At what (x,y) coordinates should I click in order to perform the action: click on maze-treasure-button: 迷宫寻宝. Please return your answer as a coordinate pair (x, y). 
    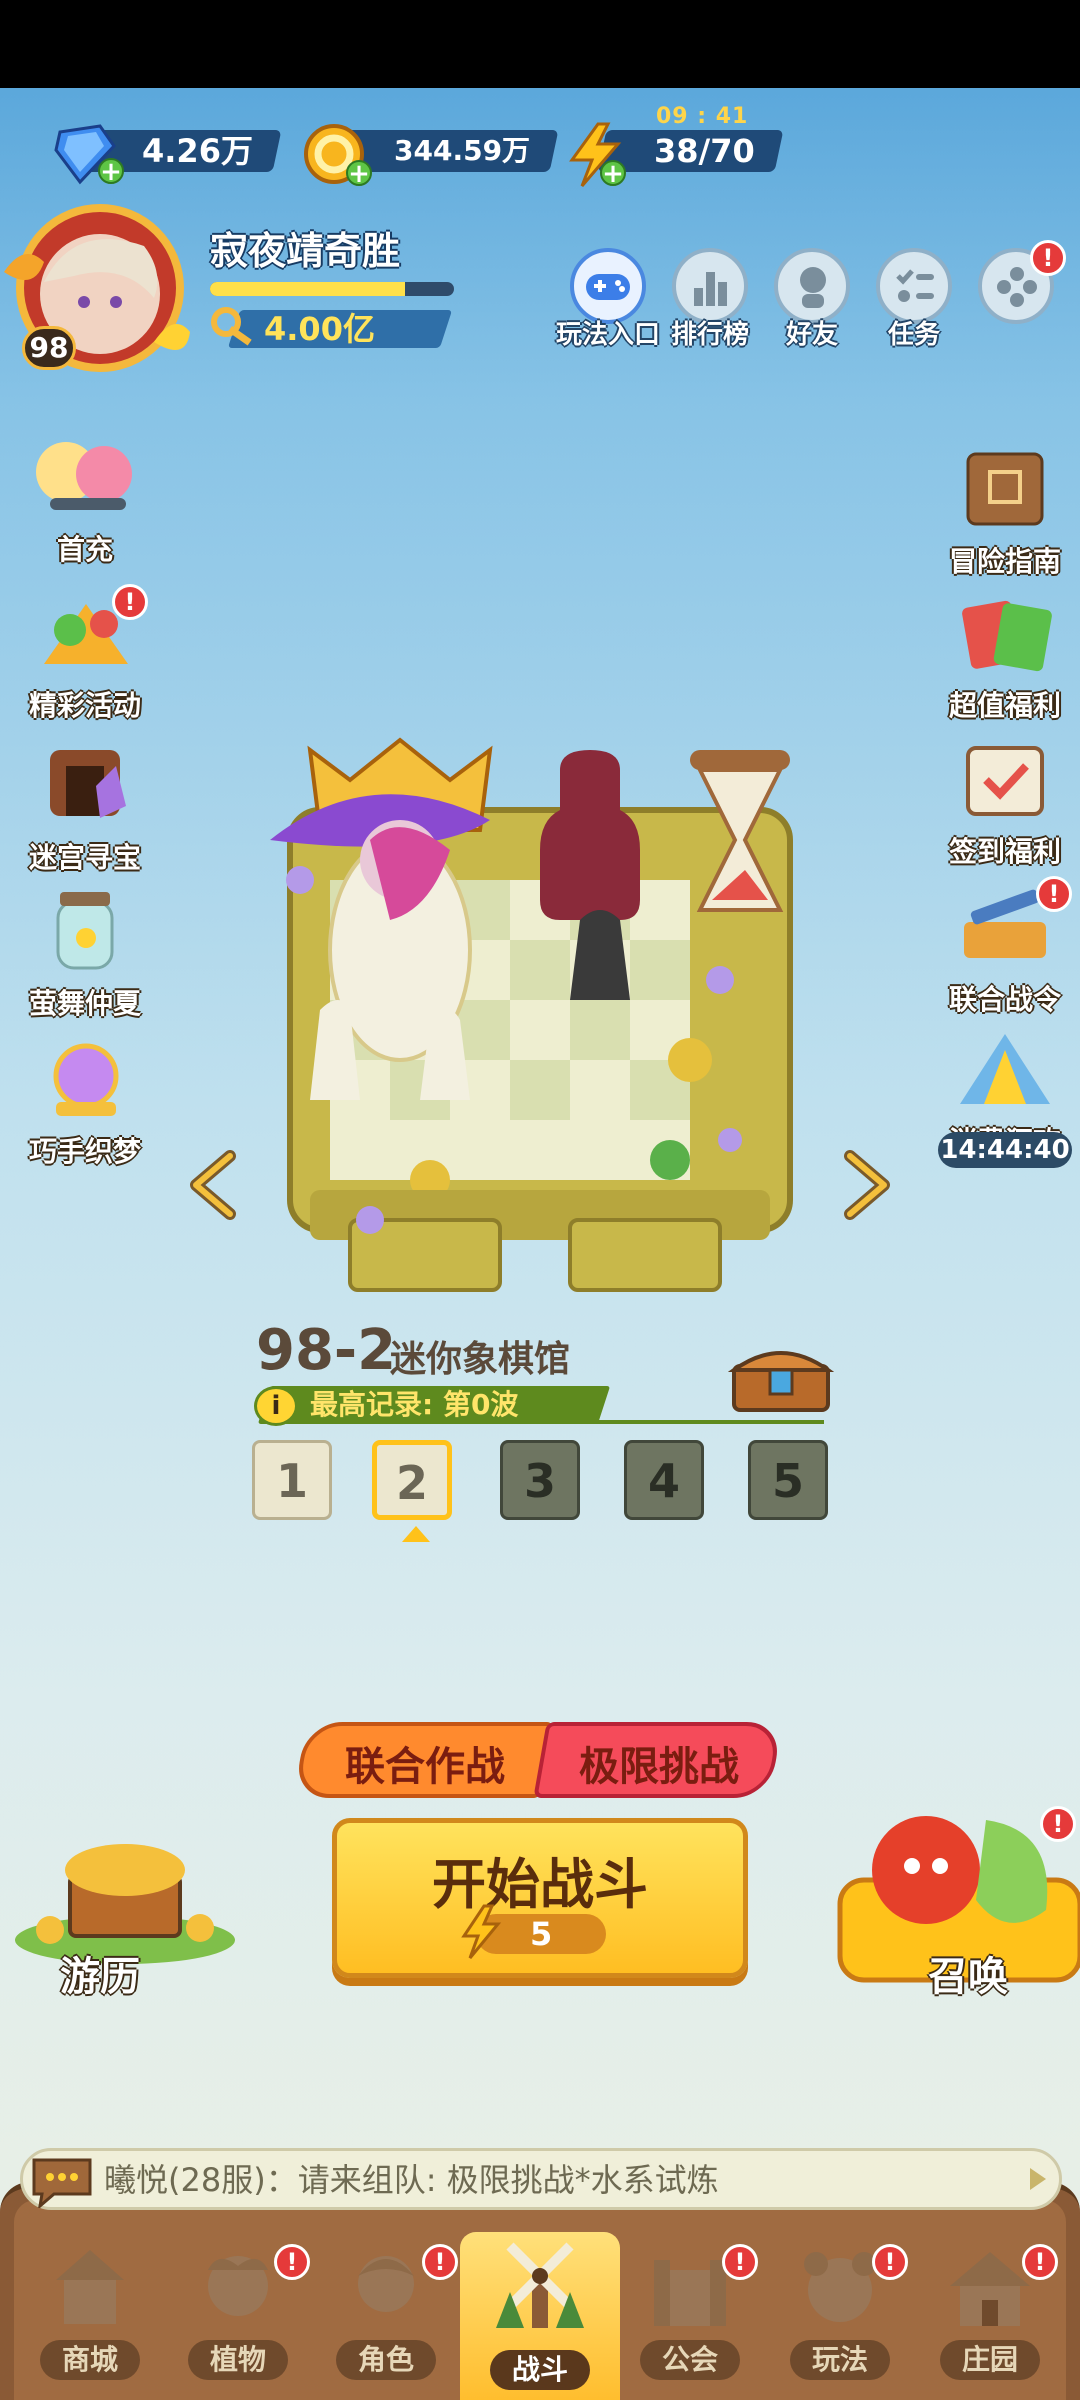
    Looking at the image, I should click on (85, 806).